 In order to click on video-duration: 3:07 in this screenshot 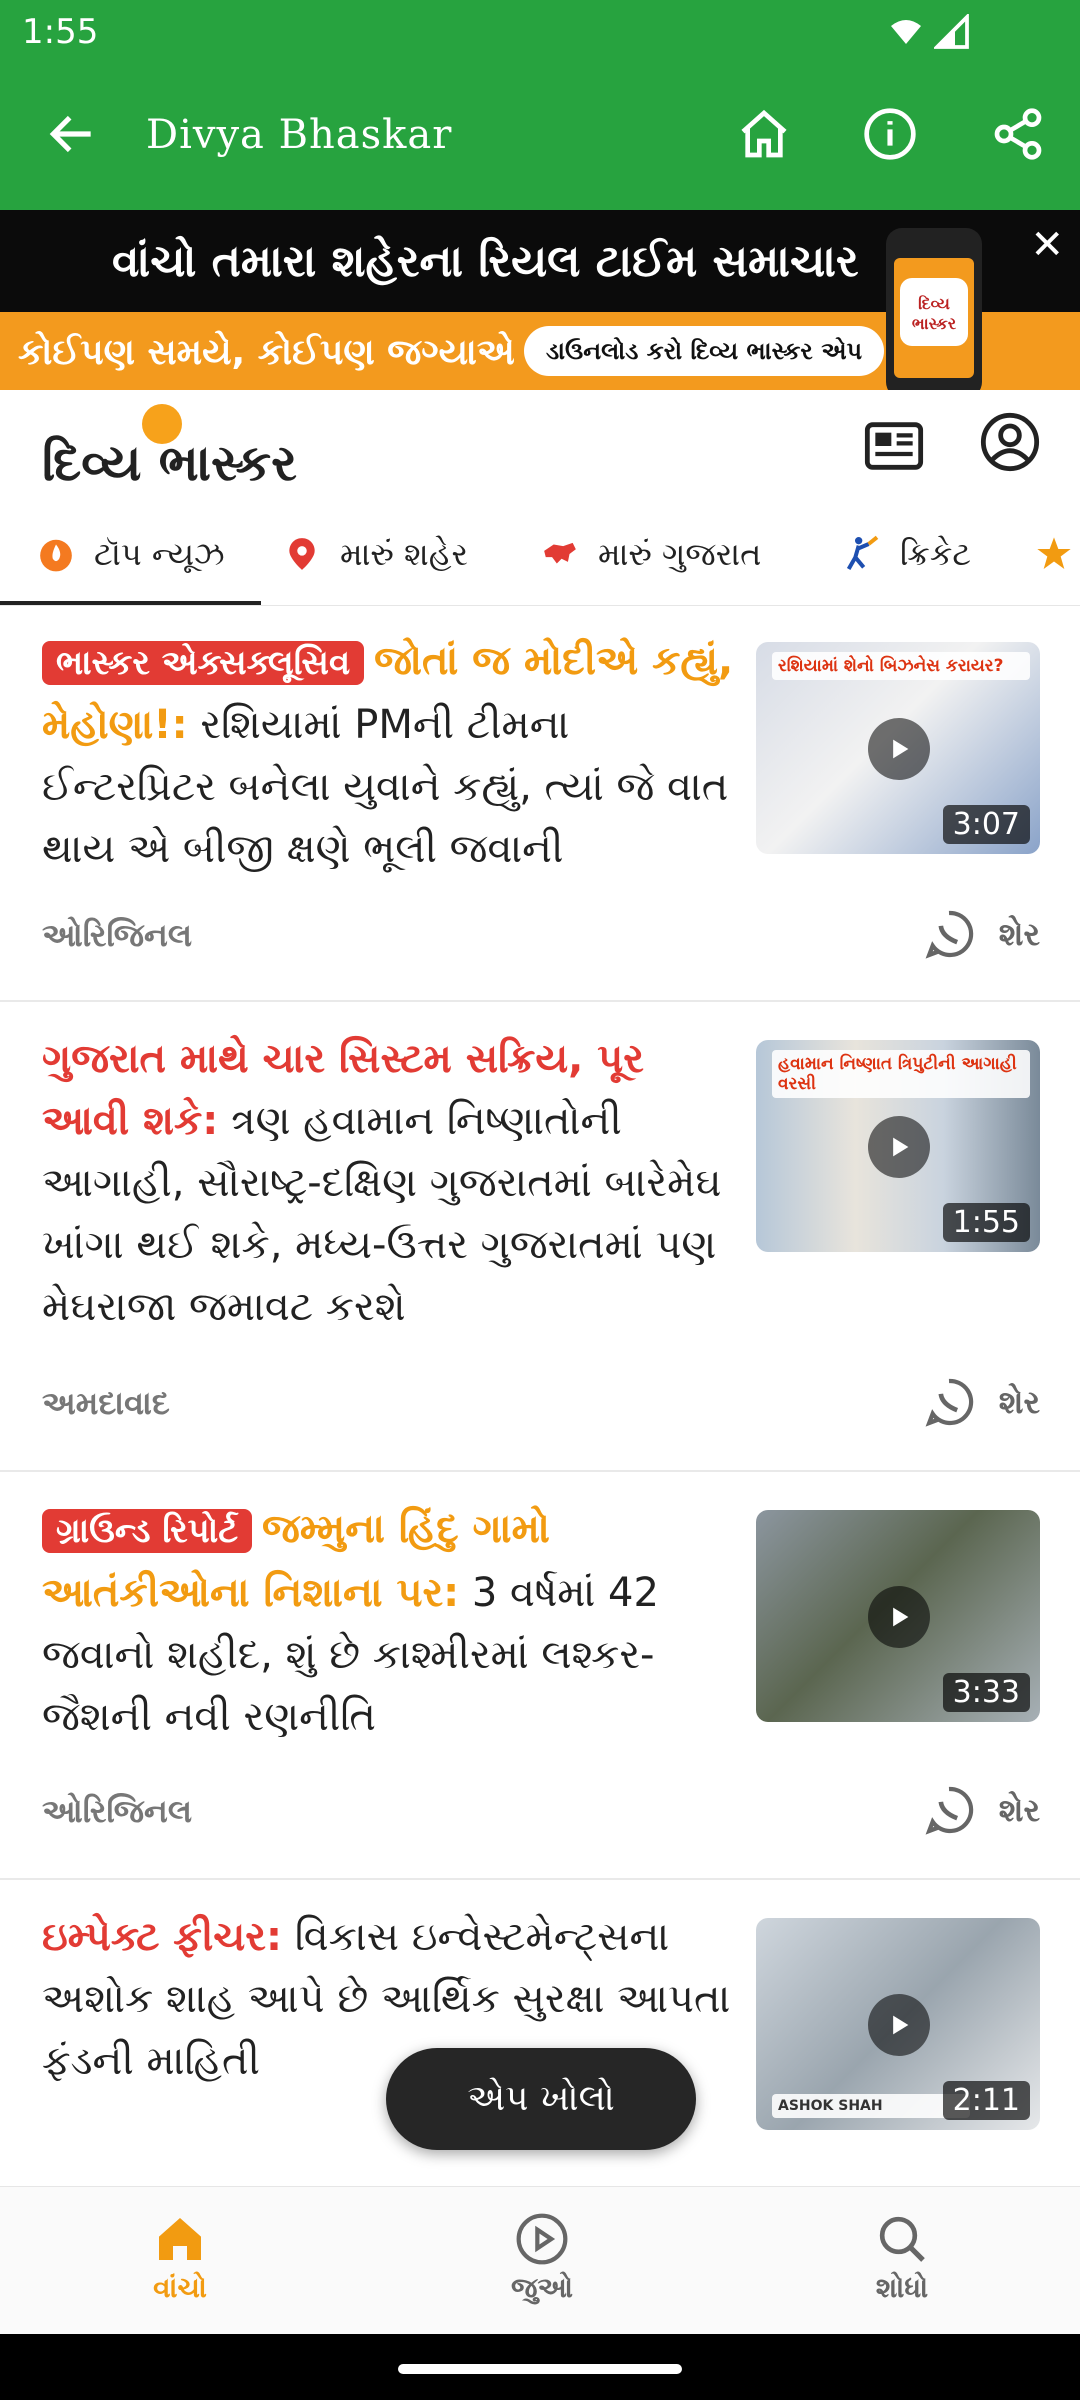, I will do `click(986, 824)`.